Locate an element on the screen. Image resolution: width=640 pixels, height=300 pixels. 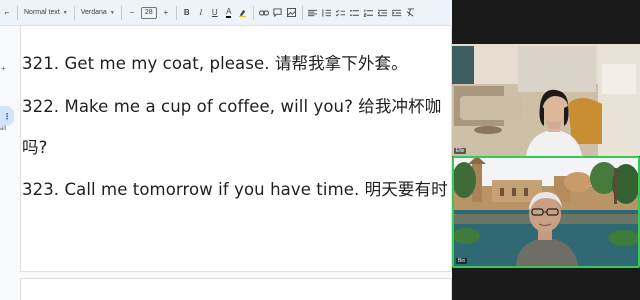
underline-button: U is located at coordinates (215, 13).